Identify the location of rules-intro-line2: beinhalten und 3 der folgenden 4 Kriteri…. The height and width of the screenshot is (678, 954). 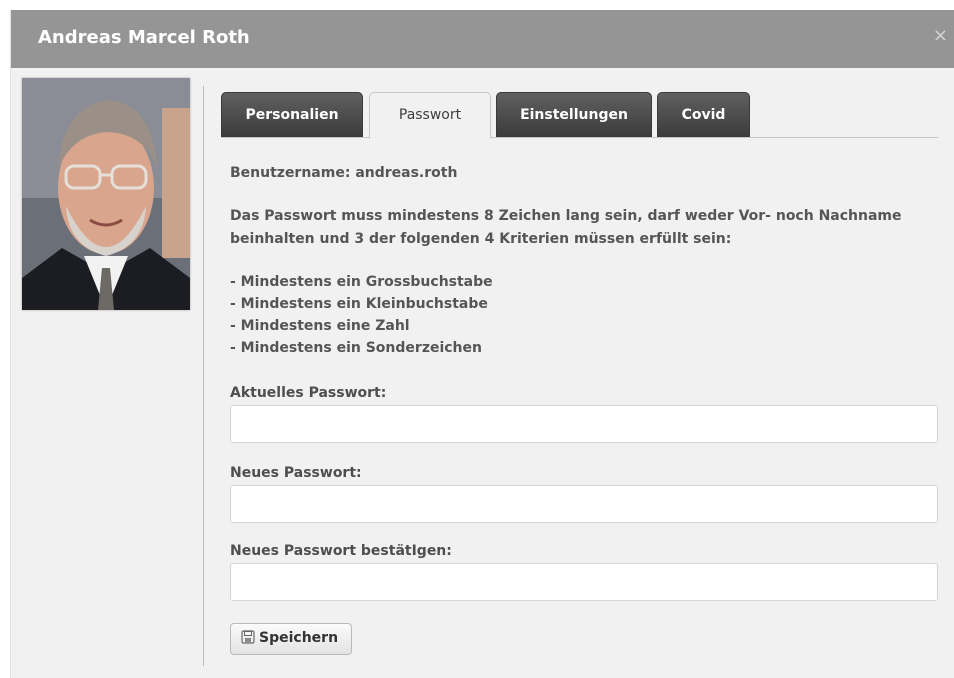
(481, 239).